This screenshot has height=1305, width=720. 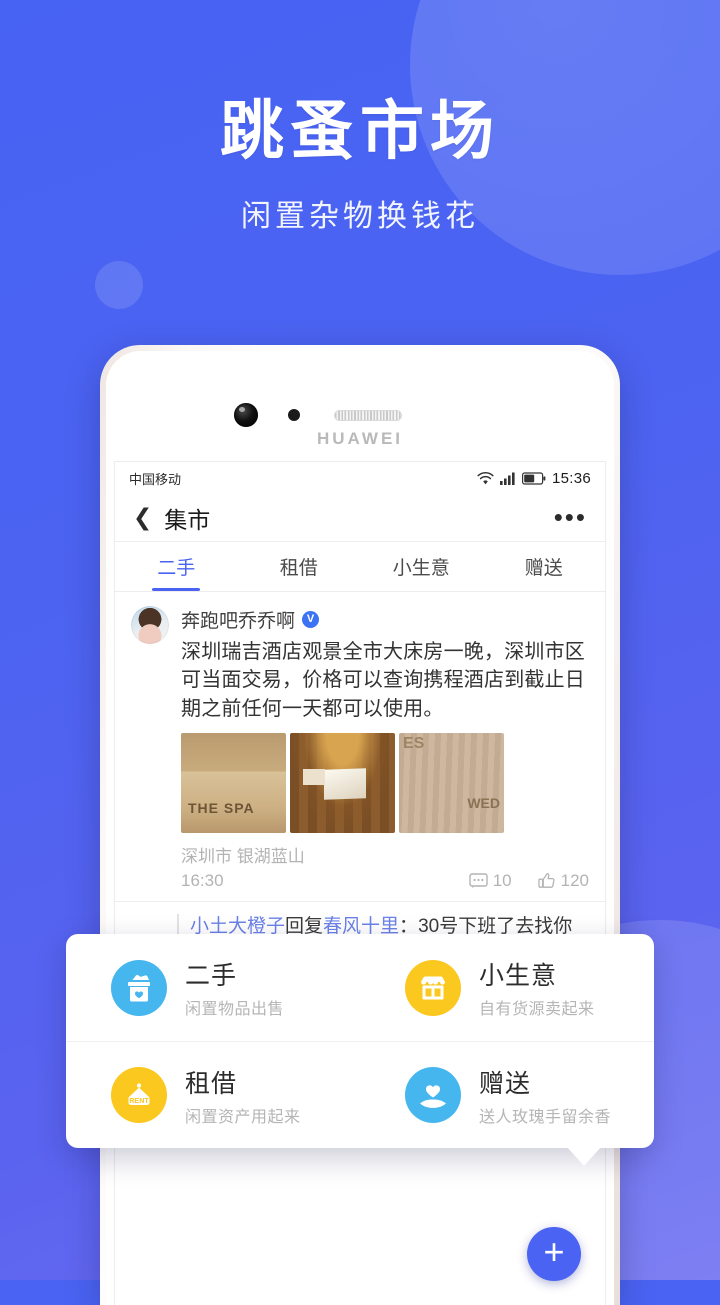 What do you see at coordinates (537, 1009) in the screenshot?
I see `popup-item-subtitle: 自有货源卖起来` at bounding box center [537, 1009].